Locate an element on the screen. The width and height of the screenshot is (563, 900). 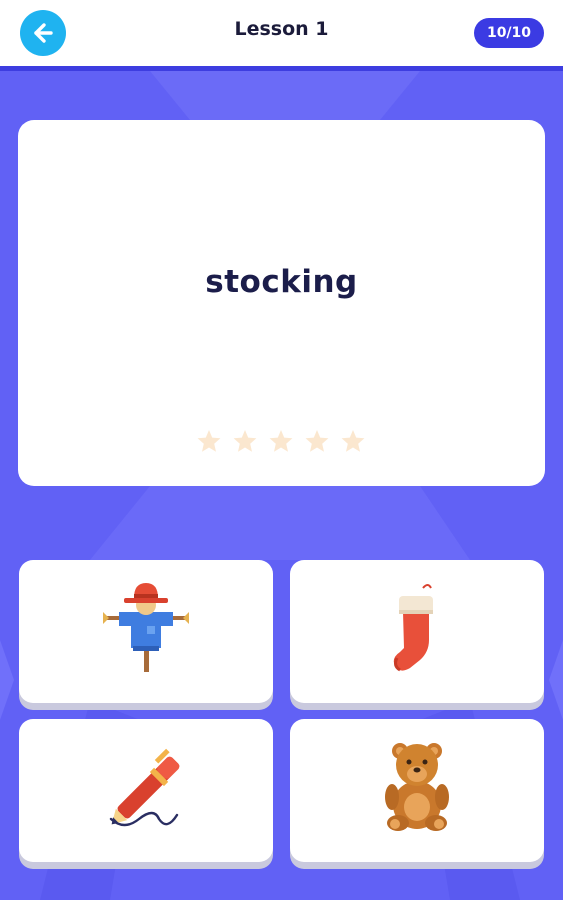
stocking-icon is located at coordinates (413, 628).